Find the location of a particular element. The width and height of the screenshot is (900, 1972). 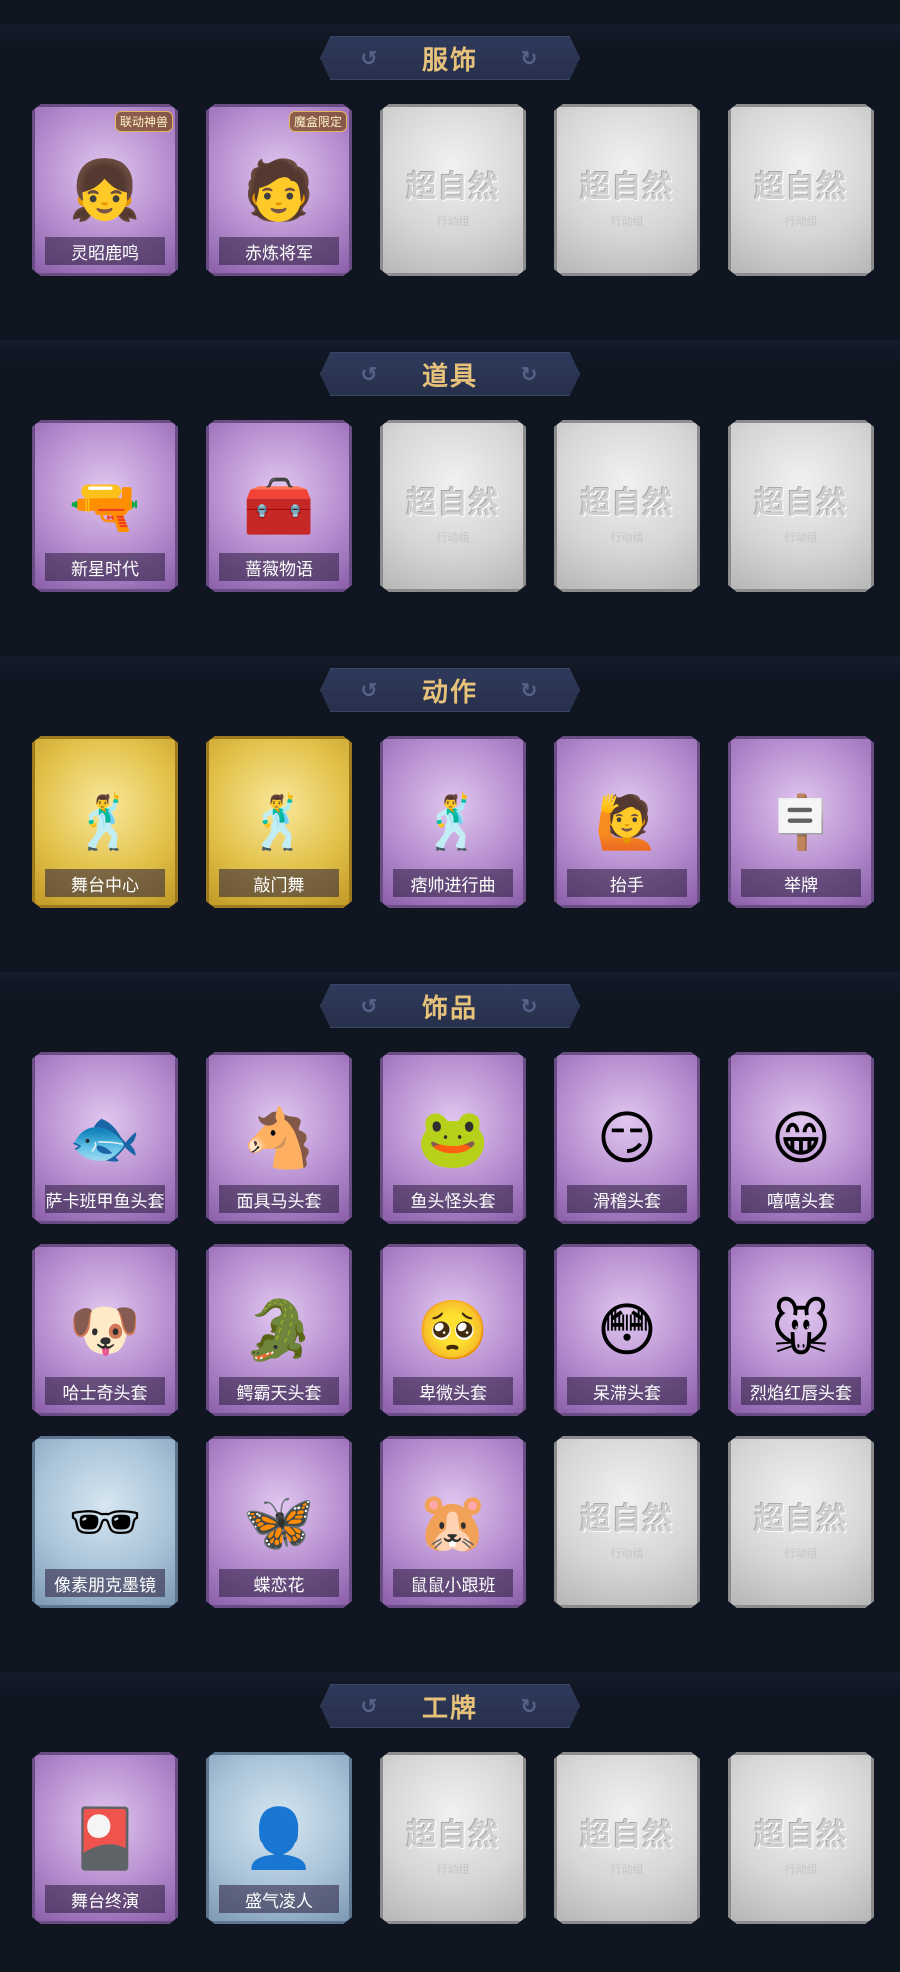

fish-monster-head-icon: 🐸 is located at coordinates (453, 1138).